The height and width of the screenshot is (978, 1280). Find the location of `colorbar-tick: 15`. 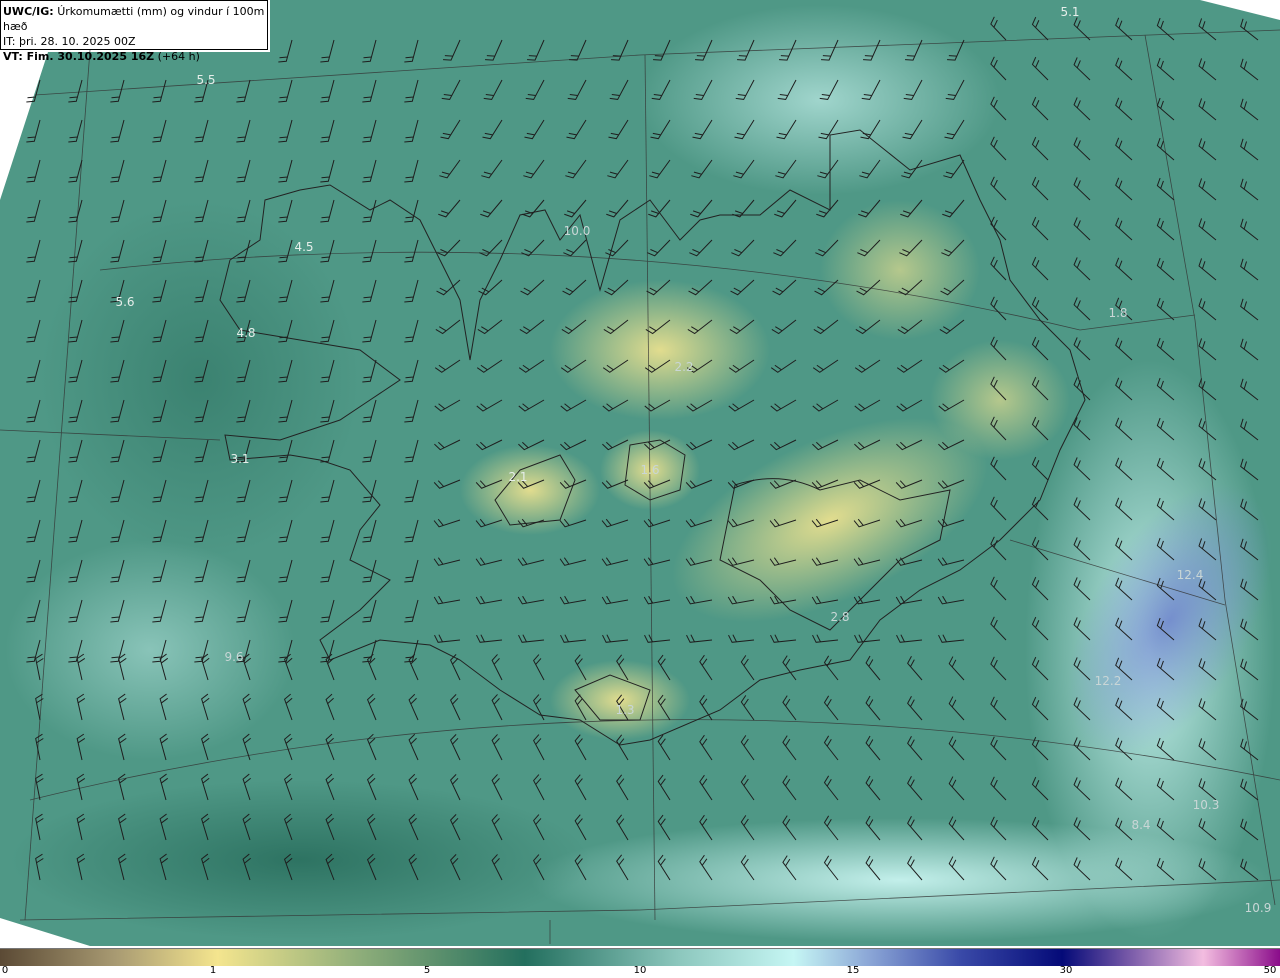

colorbar-tick: 15 is located at coordinates (853, 970).